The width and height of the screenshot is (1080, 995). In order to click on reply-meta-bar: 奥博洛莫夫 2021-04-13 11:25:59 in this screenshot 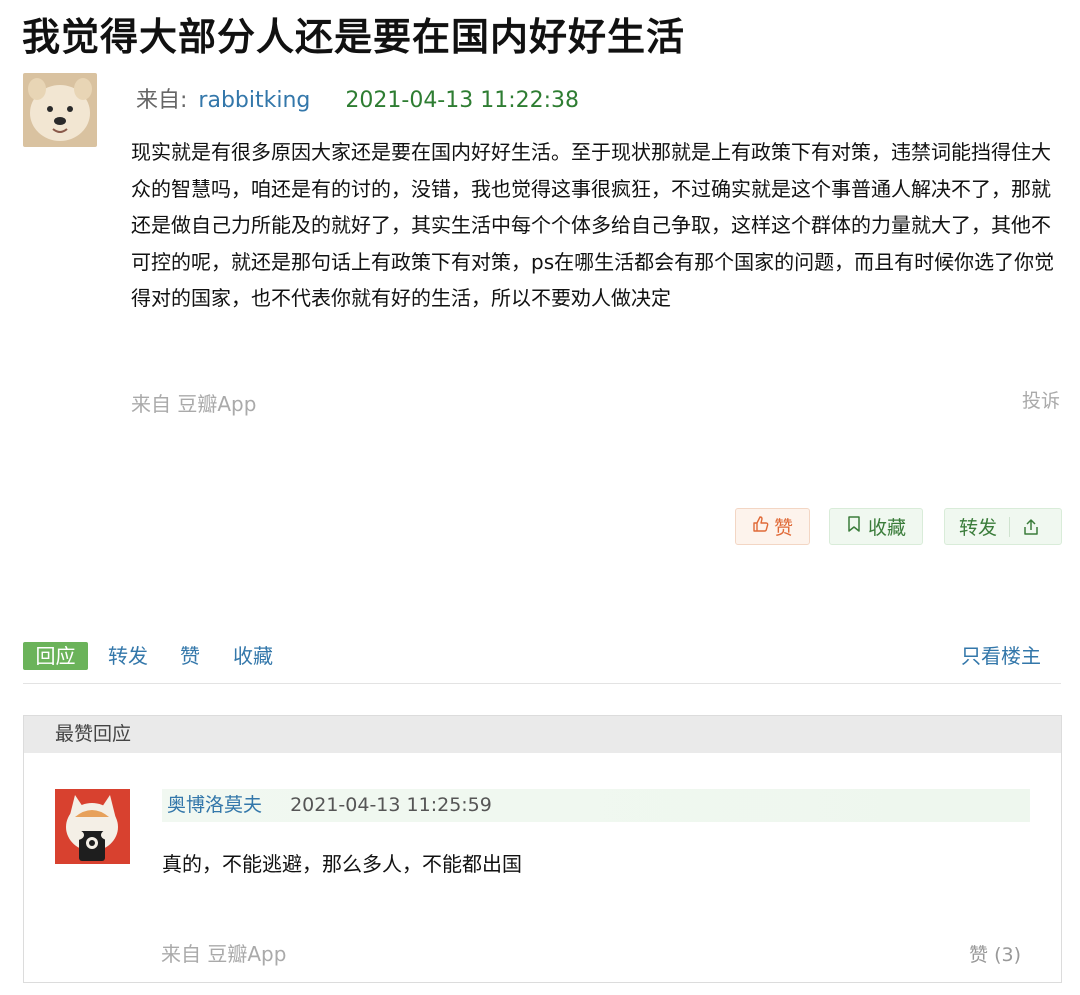, I will do `click(596, 805)`.